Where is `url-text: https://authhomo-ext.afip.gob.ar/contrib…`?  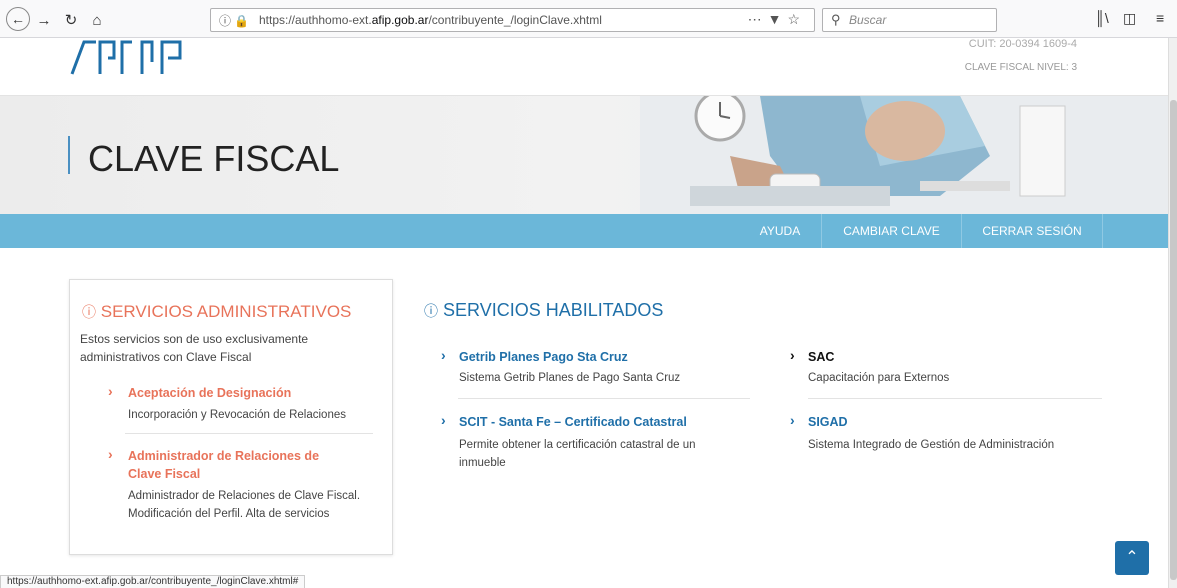
url-text: https://authhomo-ext.afip.gob.ar/contrib… is located at coordinates (430, 20).